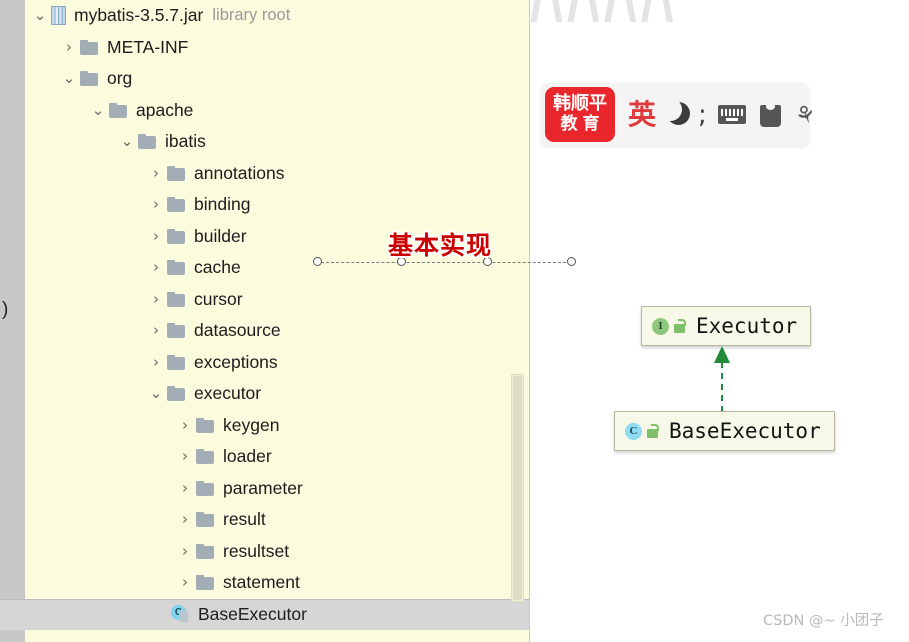 Image resolution: width=909 pixels, height=642 pixels. What do you see at coordinates (806, 115) in the screenshot?
I see `settings-wrench-icon: ⚘` at bounding box center [806, 115].